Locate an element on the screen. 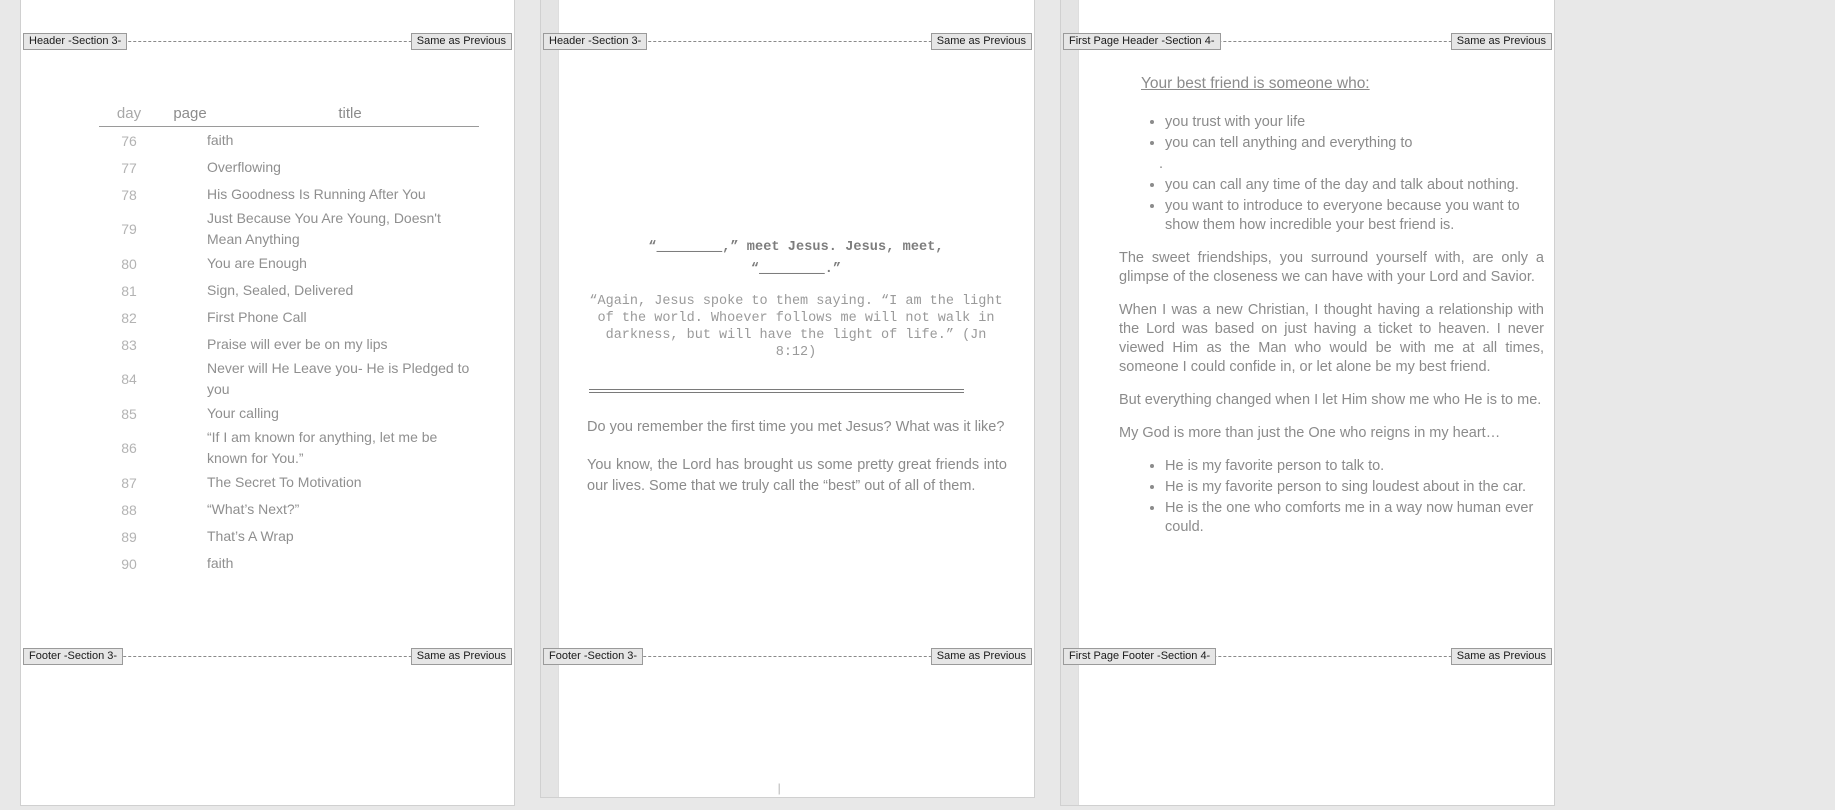 The height and width of the screenshot is (810, 1835). page2-footer-same-as-previous: Same as Previous is located at coordinates (981, 656).